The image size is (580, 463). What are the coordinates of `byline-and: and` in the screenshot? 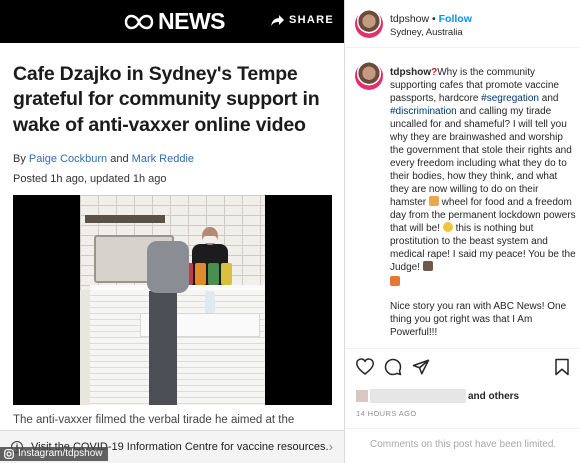 It's located at (119, 159).